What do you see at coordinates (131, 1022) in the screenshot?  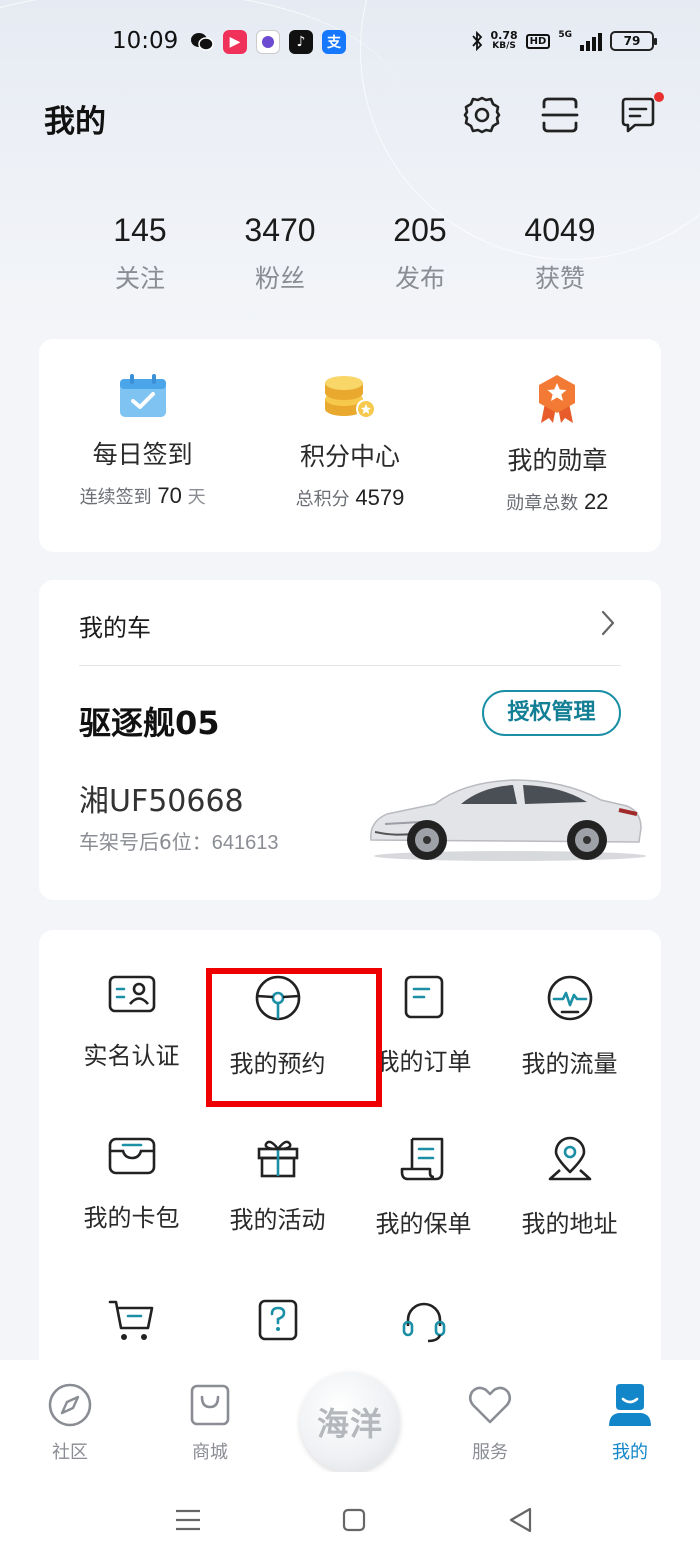 I see `service-real-name: 实名认证` at bounding box center [131, 1022].